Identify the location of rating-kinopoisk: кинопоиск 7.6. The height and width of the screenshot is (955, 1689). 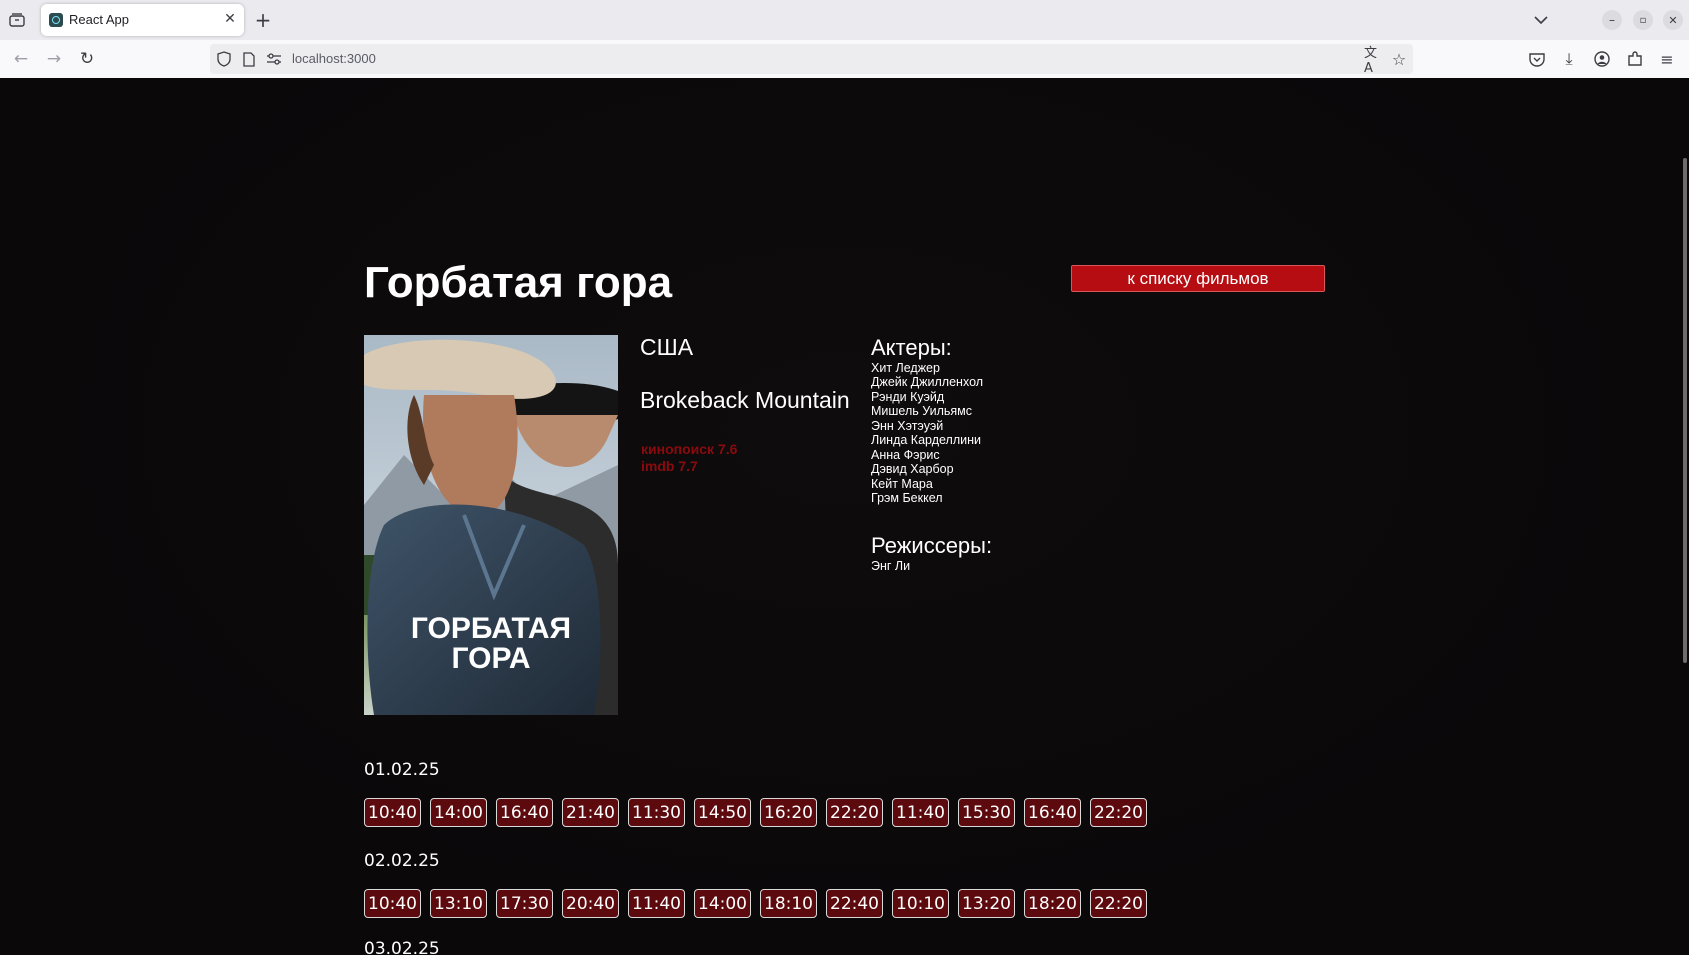
(689, 449).